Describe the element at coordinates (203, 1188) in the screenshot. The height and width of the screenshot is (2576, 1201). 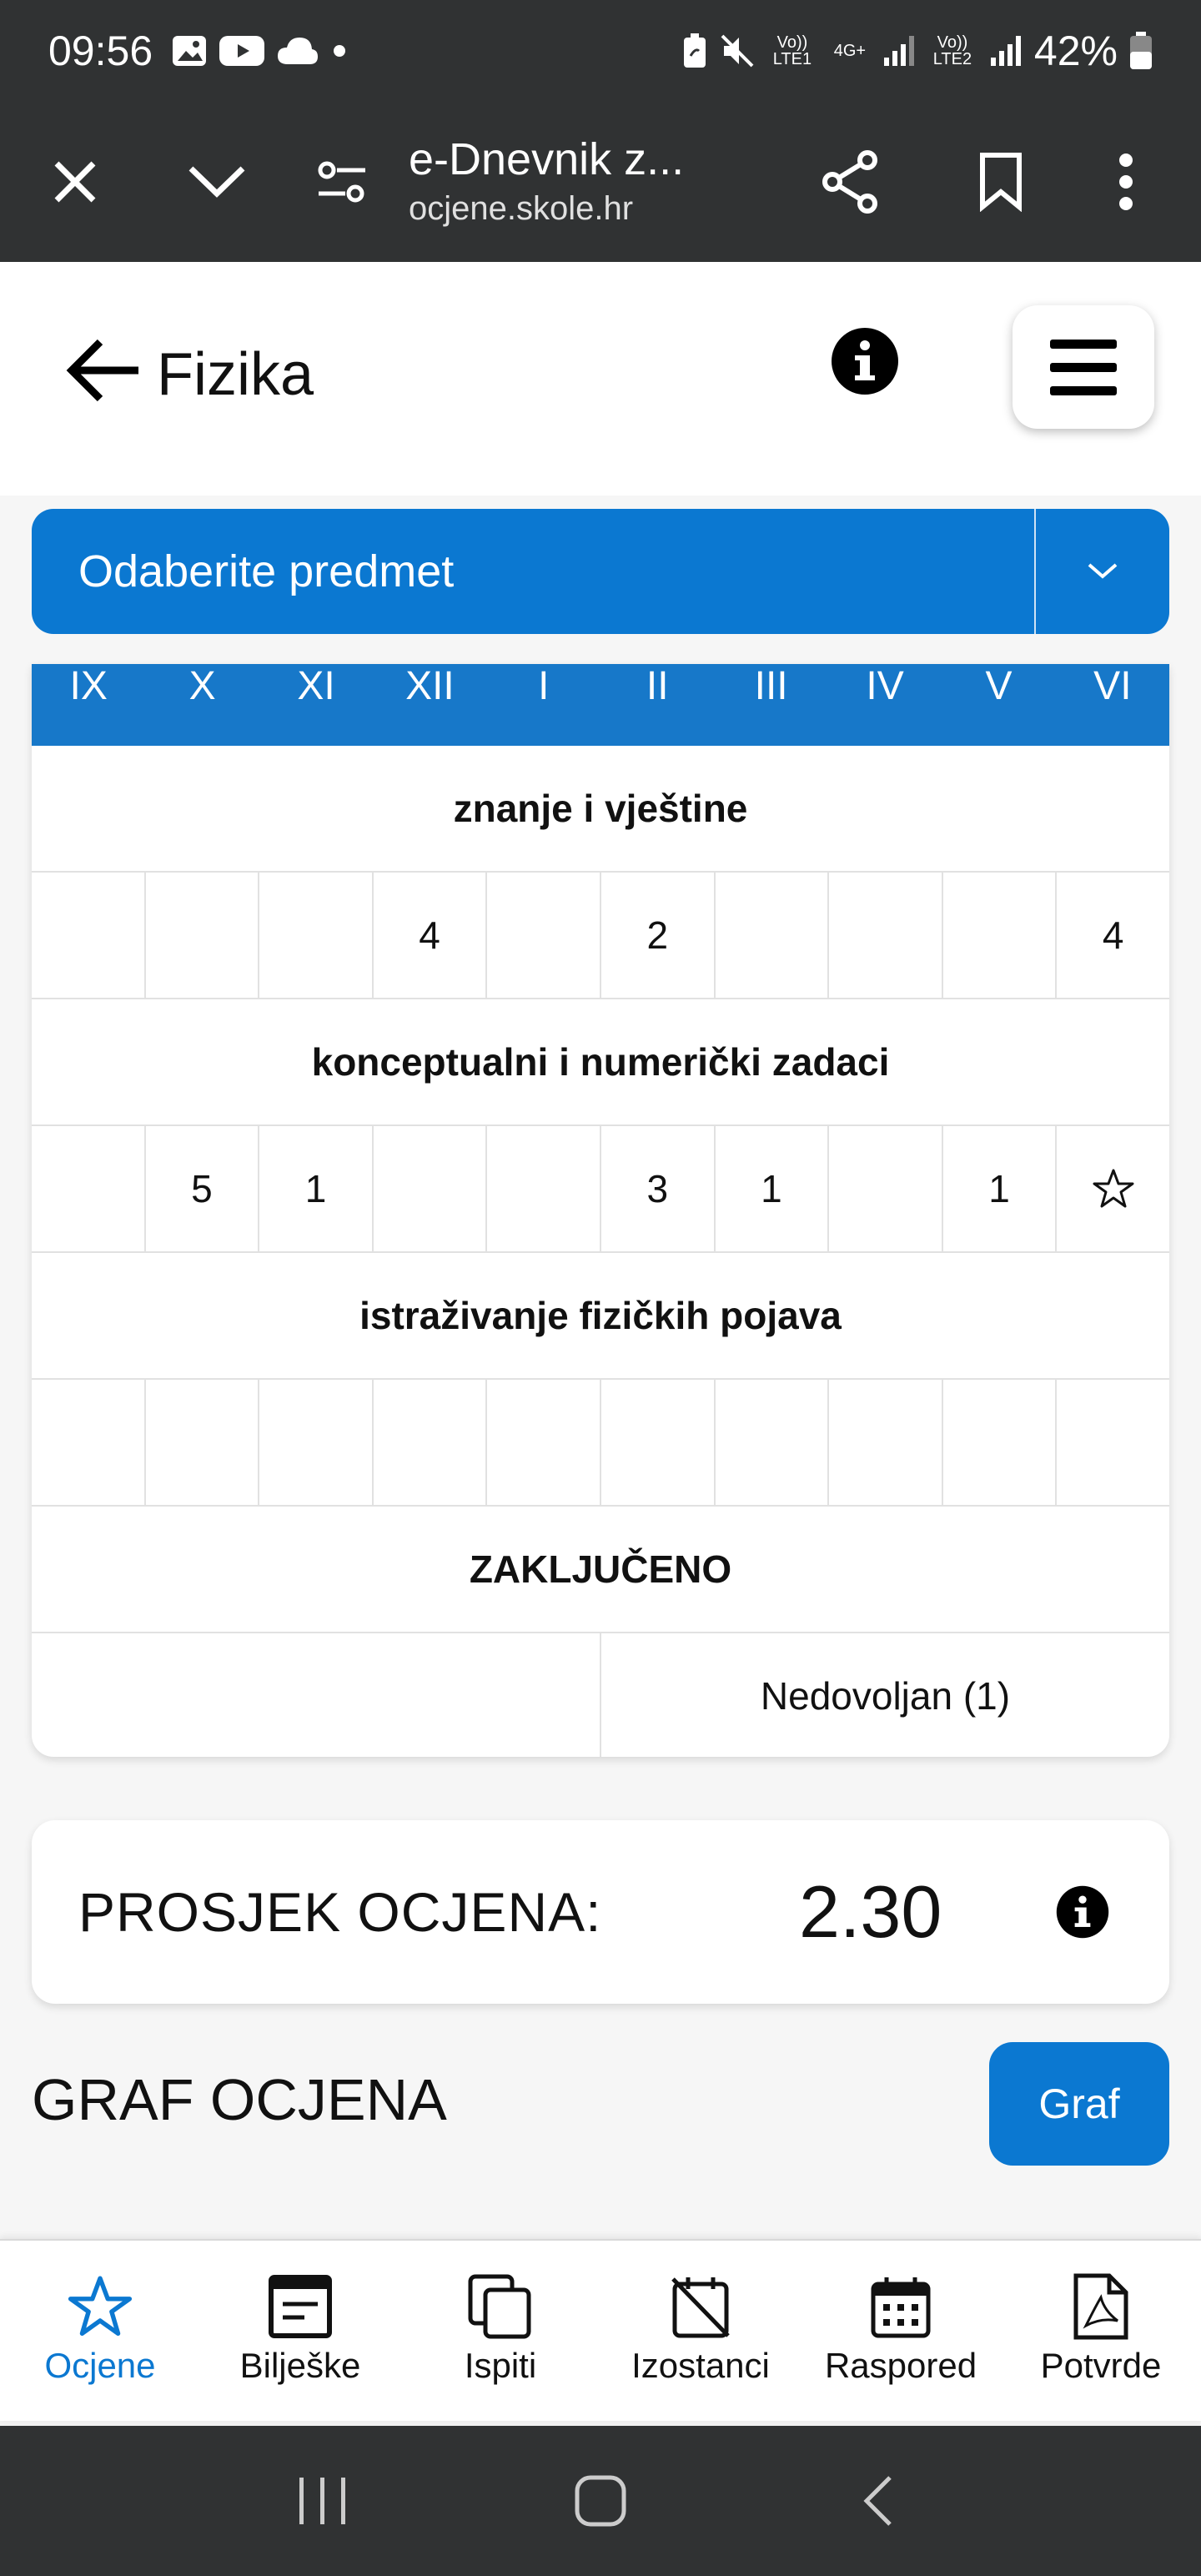
I see `grade-cell: 5` at that location.